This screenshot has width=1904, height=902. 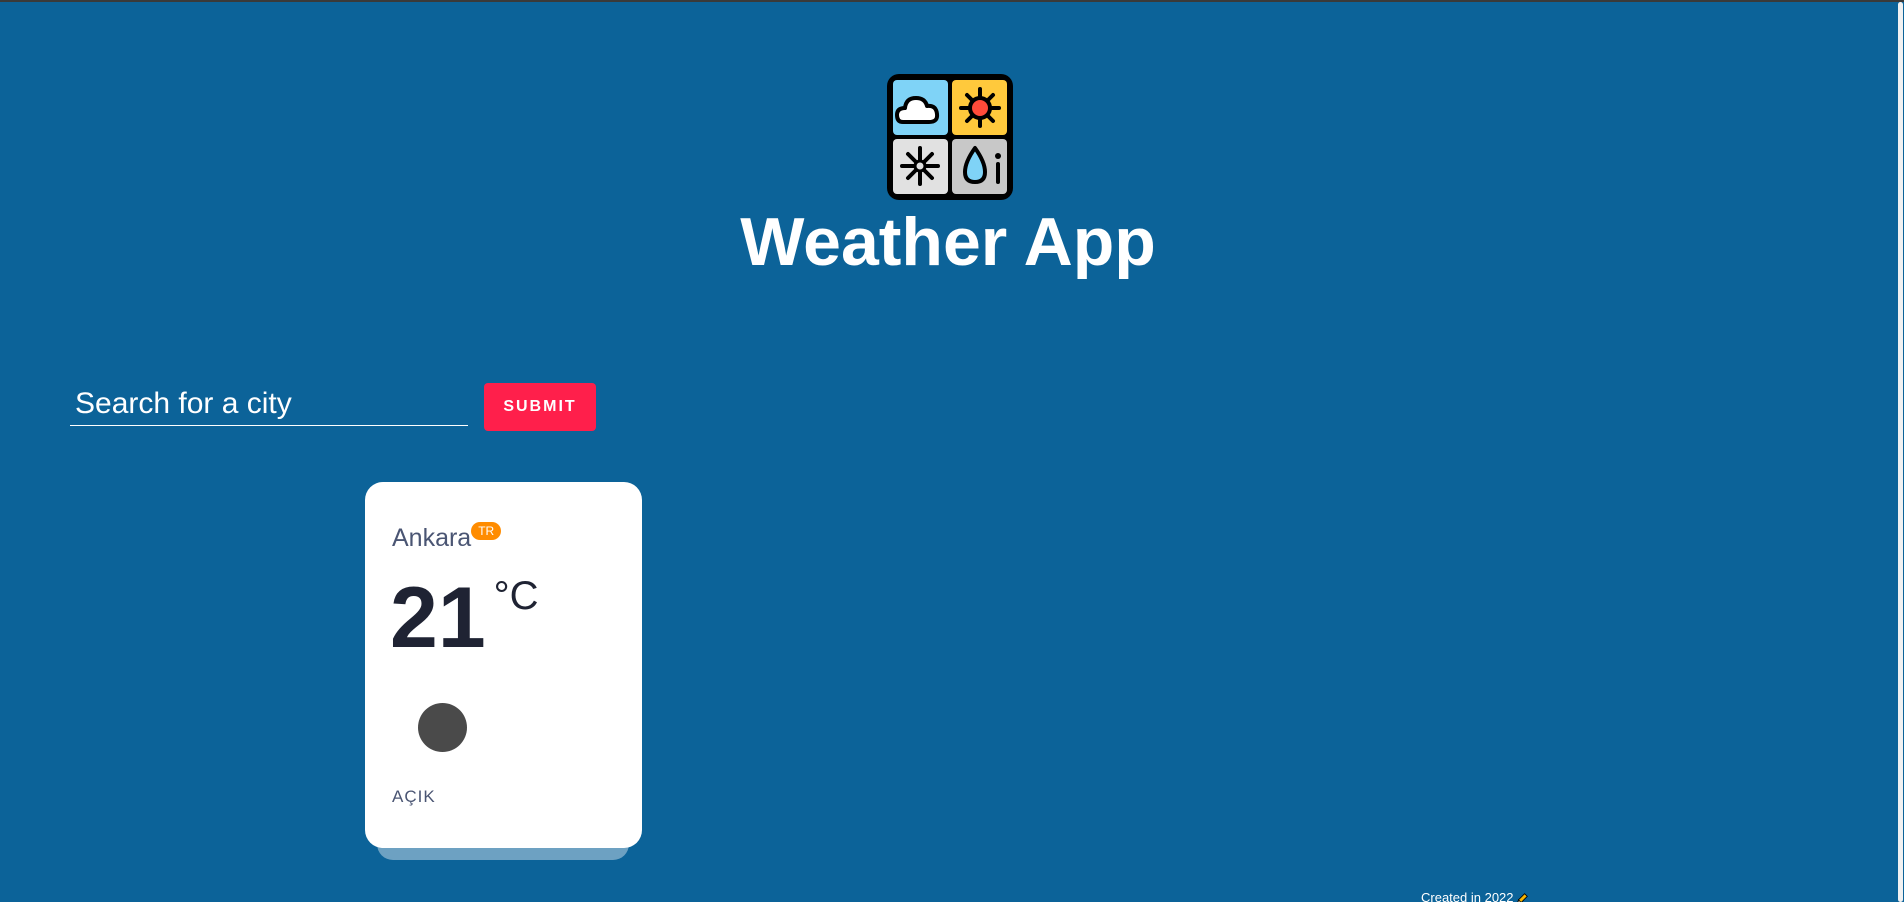 I want to click on temperature-value: 21, so click(x=438, y=618).